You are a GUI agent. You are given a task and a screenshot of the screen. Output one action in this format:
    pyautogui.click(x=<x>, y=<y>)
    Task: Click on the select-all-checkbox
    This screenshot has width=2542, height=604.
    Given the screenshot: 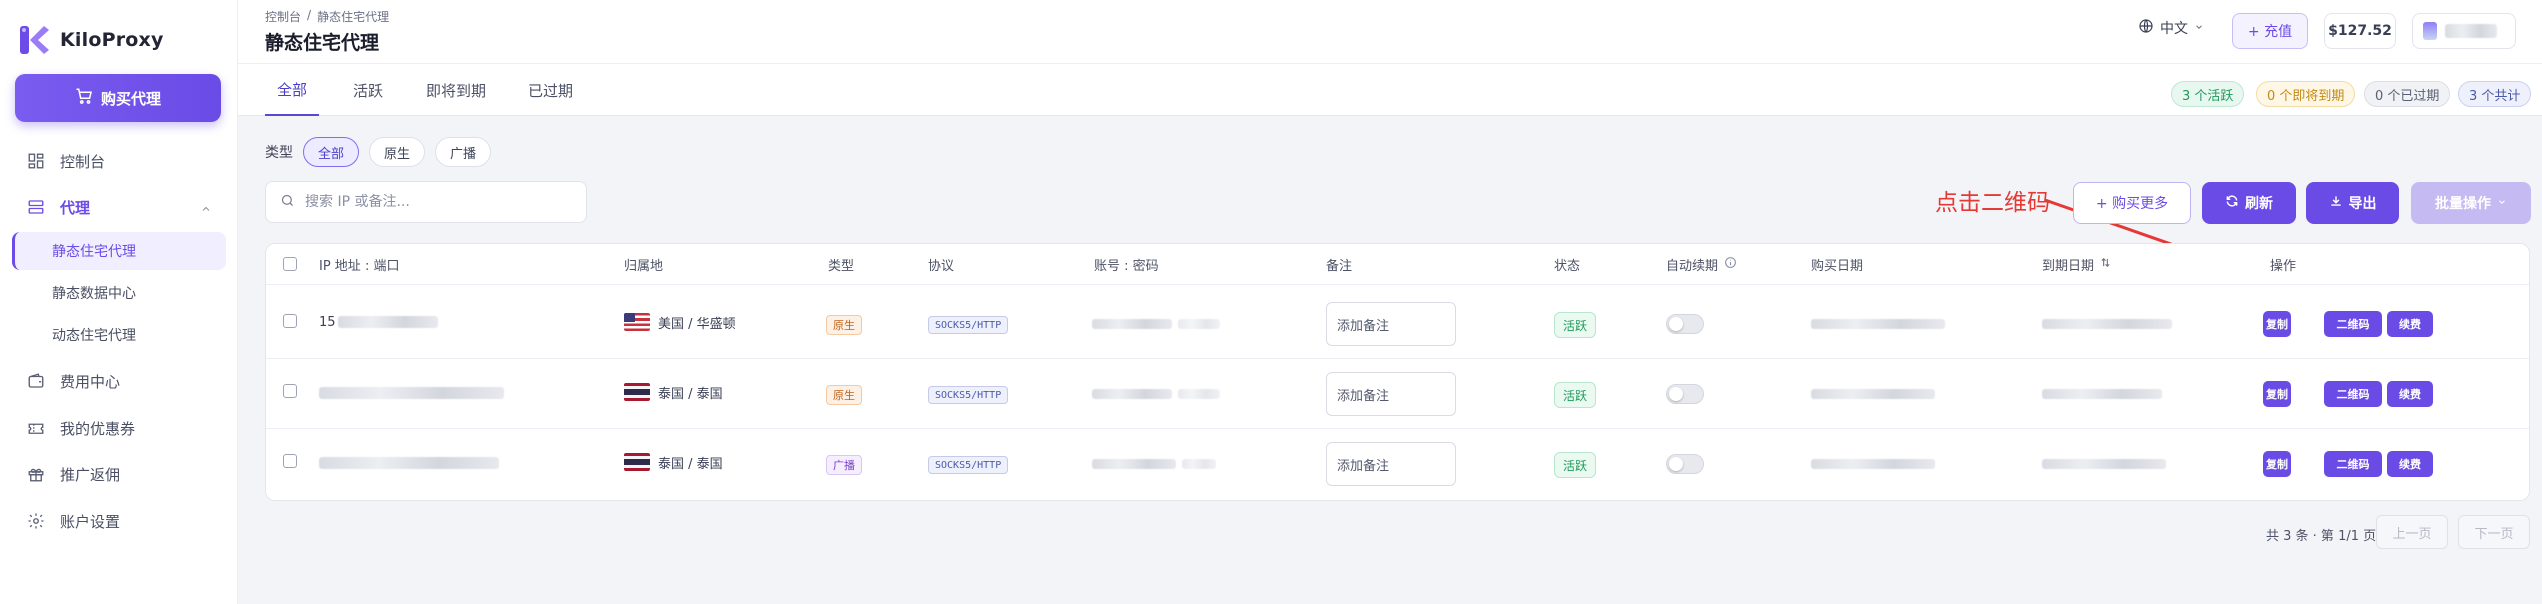 What is the action you would take?
    pyautogui.click(x=290, y=264)
    